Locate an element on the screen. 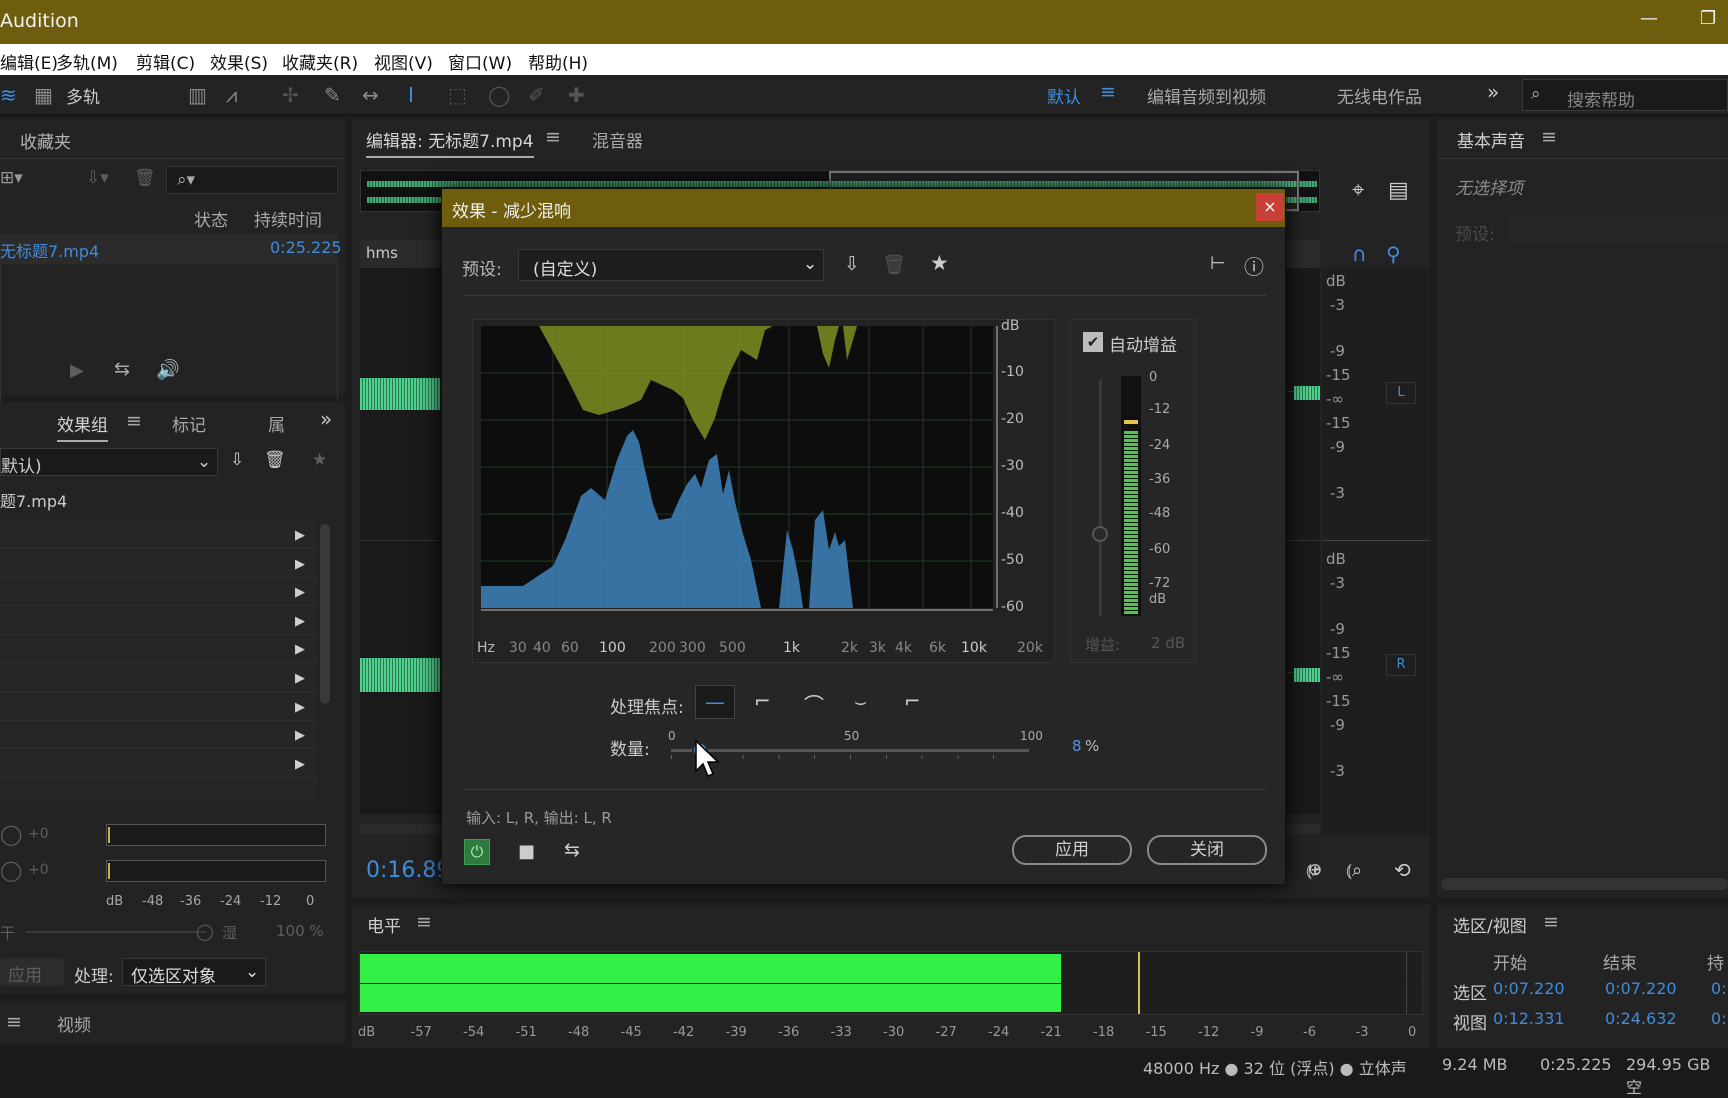 This screenshot has height=1098, width=1728. input-gain-knob-icon: ◯ is located at coordinates (11, 834).